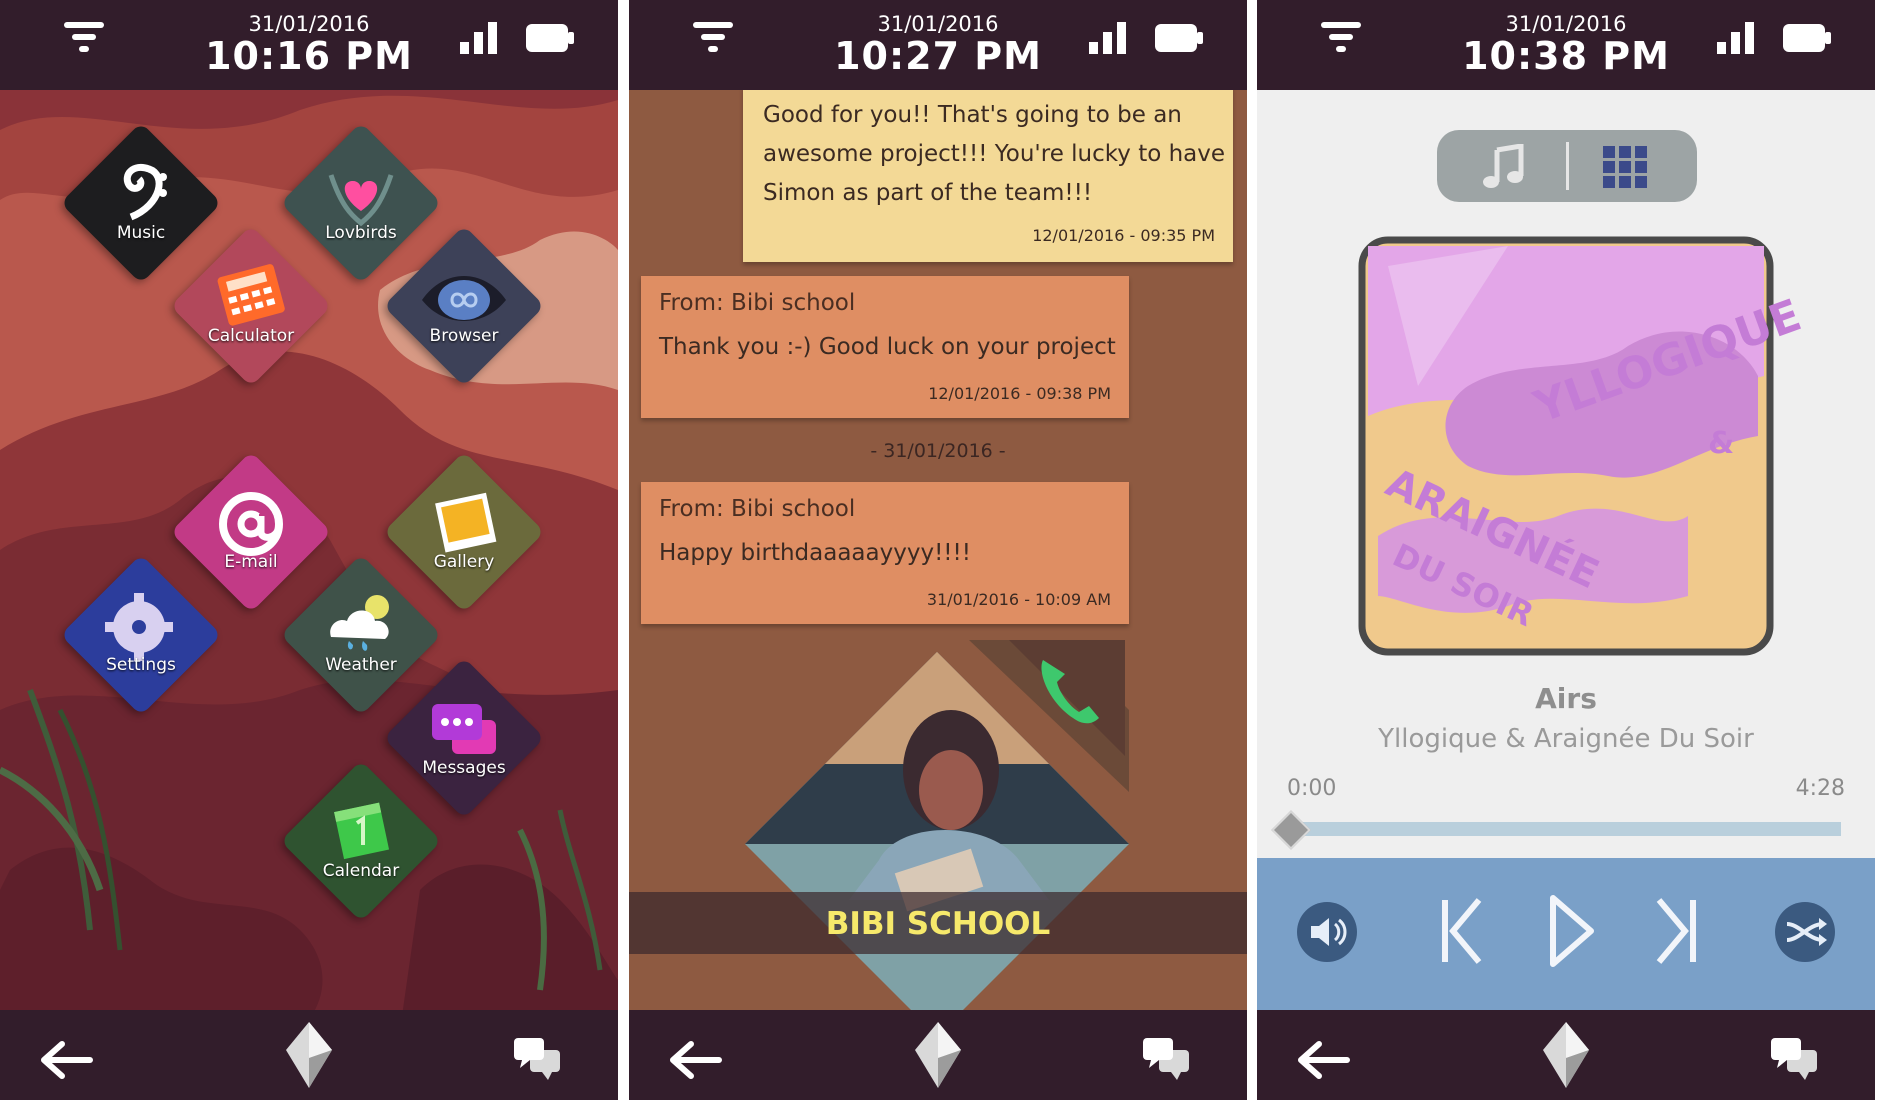 This screenshot has height=1100, width=1877. I want to click on album-art: YLLOGIQUE & ARAIGNÉE DU SOIR, so click(1583, 446).